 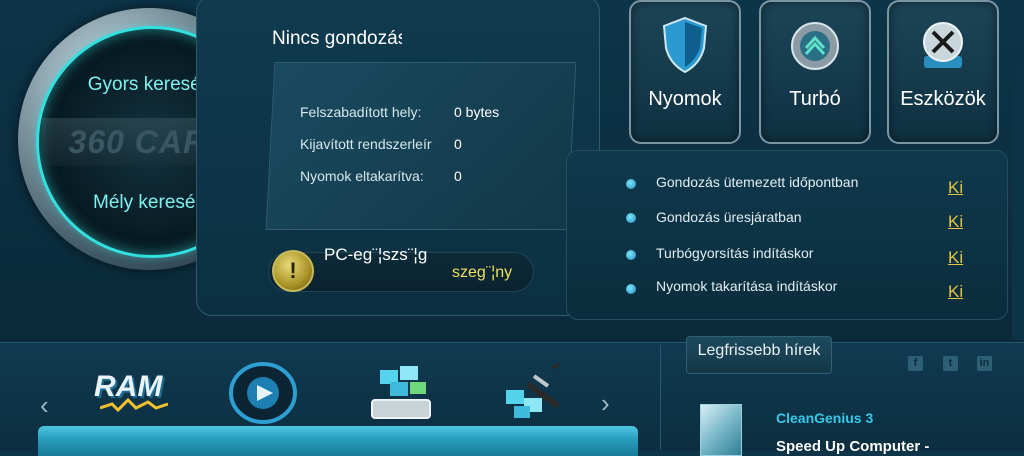 I want to click on schedule-traces-toggle: Ki, so click(x=955, y=292).